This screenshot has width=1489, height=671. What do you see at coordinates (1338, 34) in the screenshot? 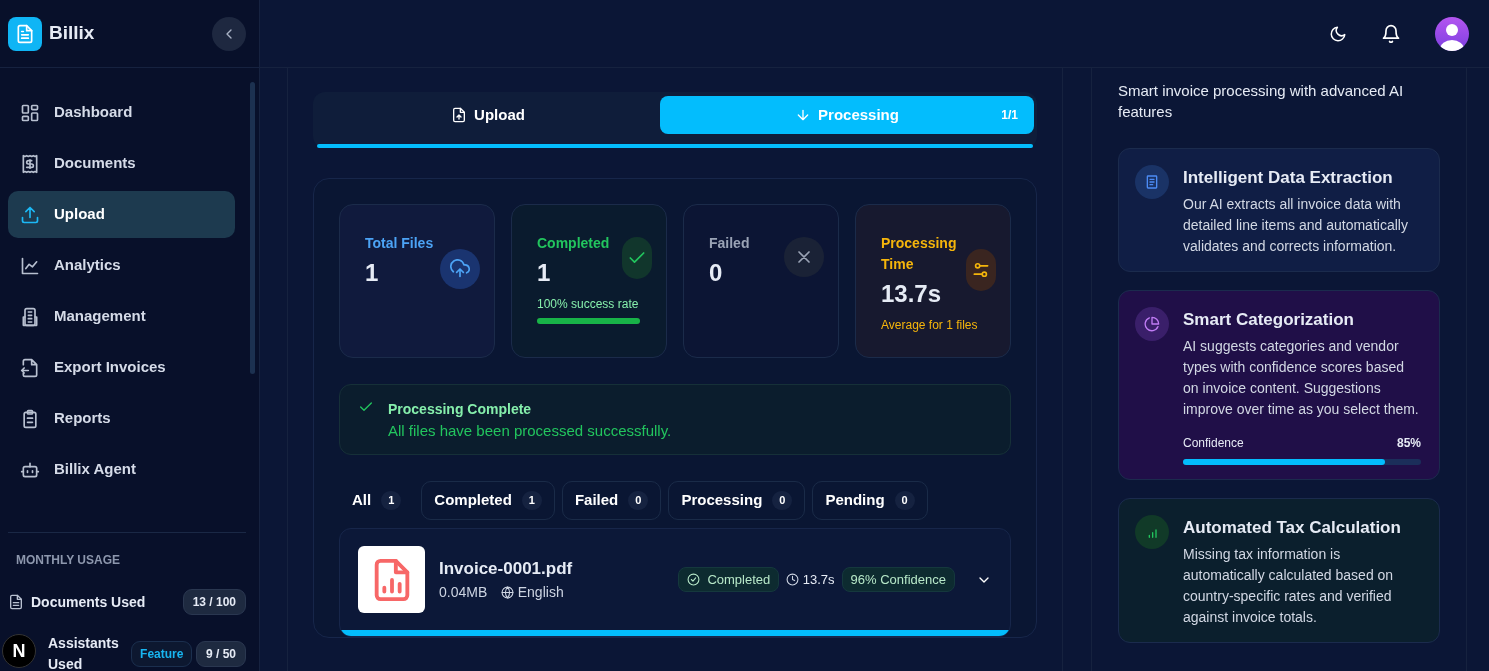
I see `moon-icon` at bounding box center [1338, 34].